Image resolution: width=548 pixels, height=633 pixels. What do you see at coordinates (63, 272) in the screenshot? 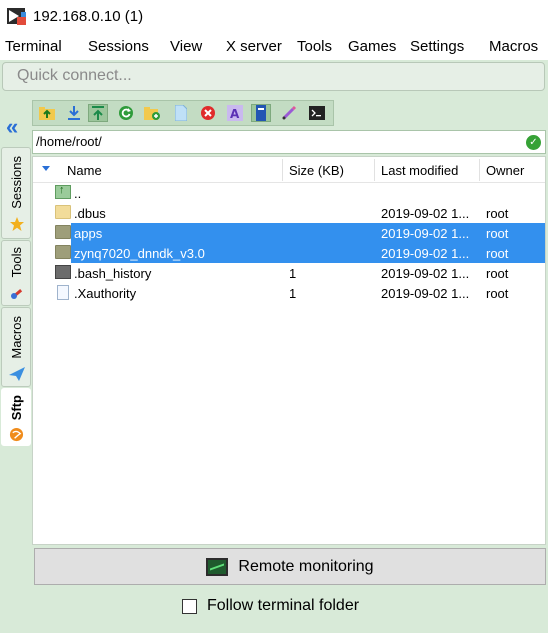
I see `shell-file-icon` at bounding box center [63, 272].